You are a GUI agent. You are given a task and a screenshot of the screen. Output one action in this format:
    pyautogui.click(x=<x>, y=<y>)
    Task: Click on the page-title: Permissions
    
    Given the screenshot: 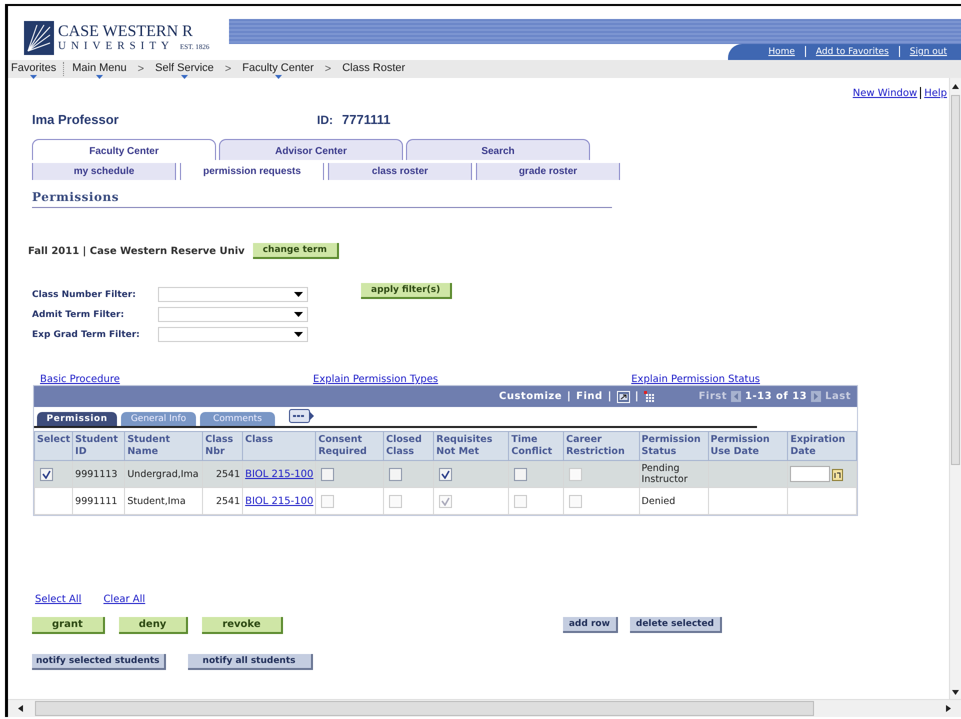 What is the action you would take?
    pyautogui.click(x=322, y=199)
    